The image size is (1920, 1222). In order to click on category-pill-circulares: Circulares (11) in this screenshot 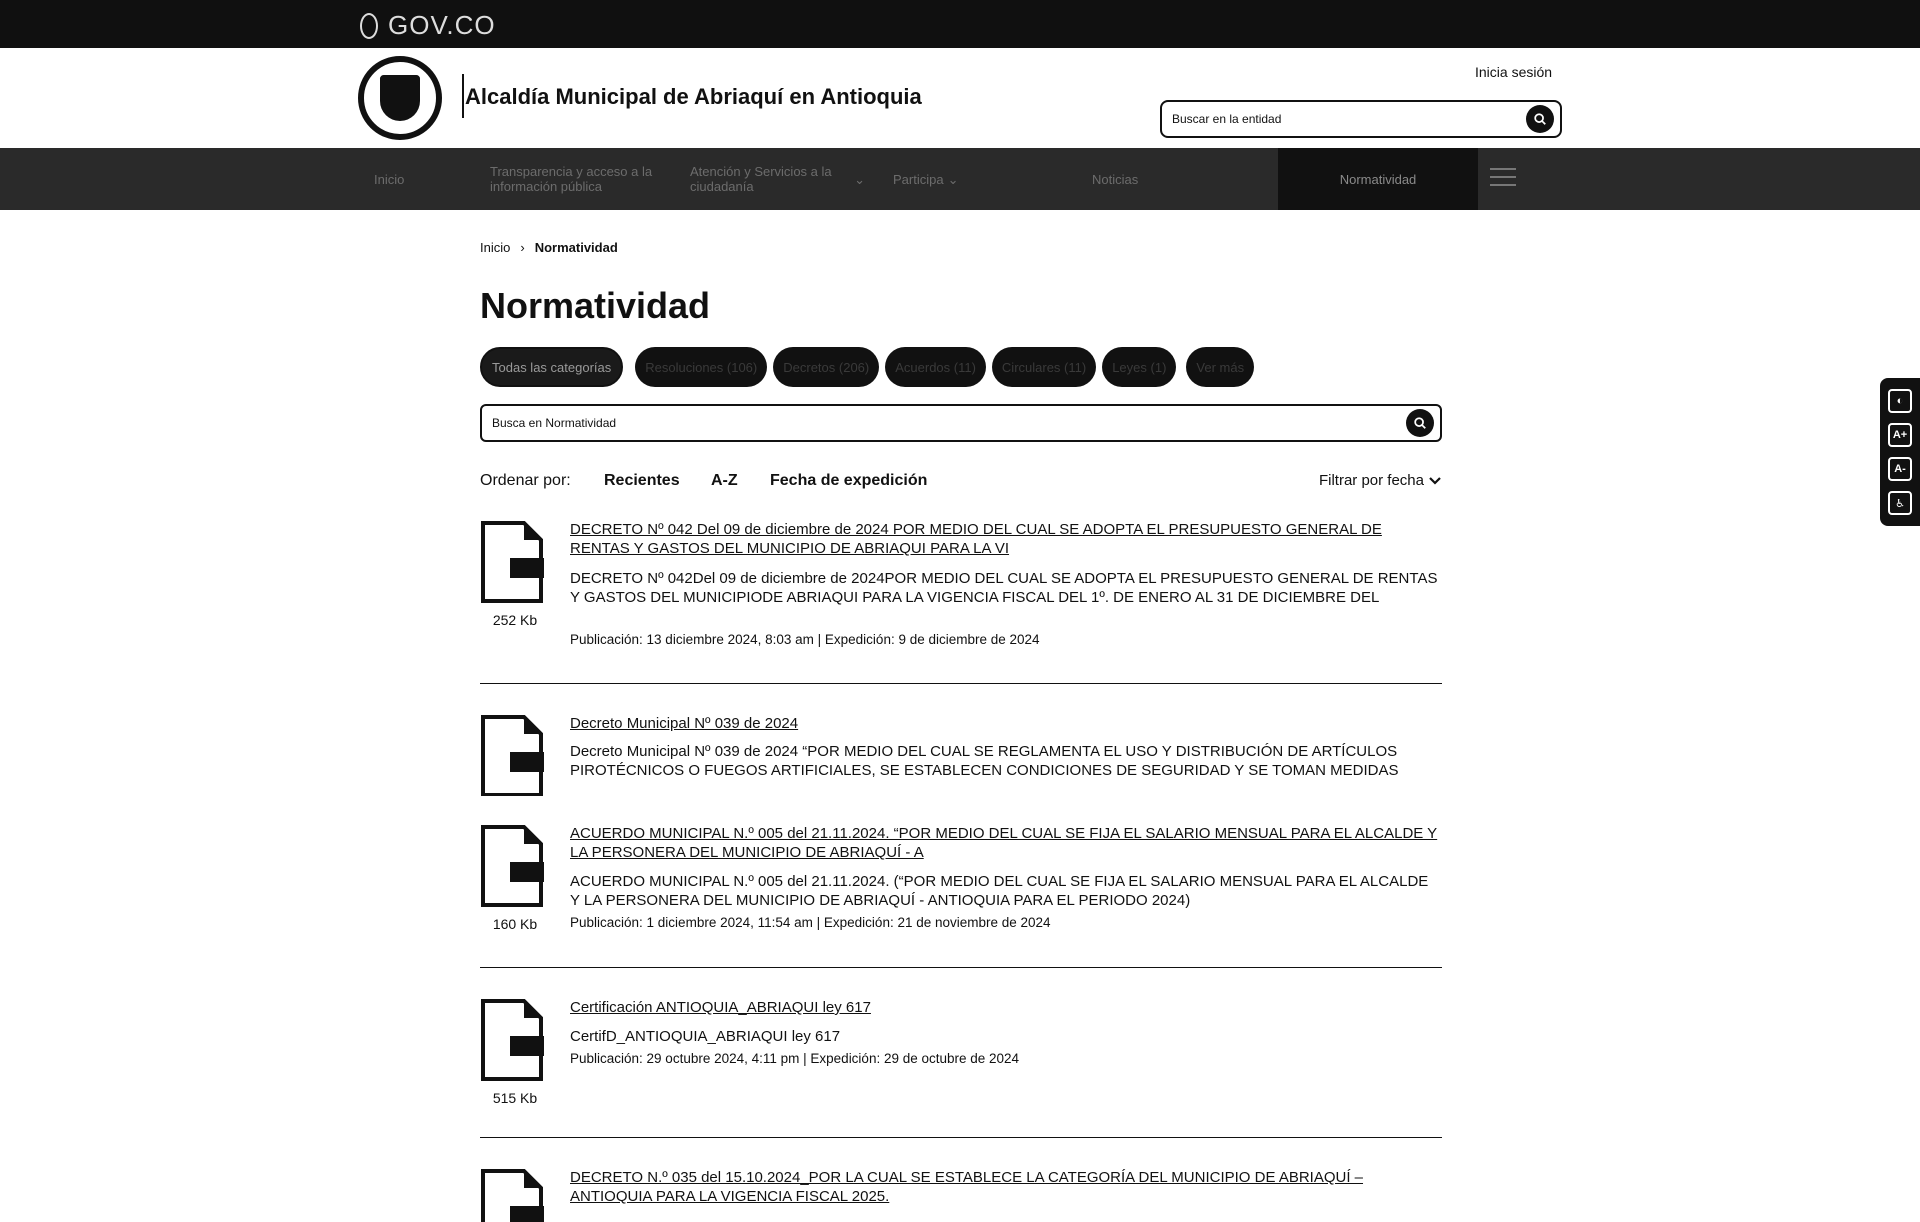, I will do `click(1044, 367)`.